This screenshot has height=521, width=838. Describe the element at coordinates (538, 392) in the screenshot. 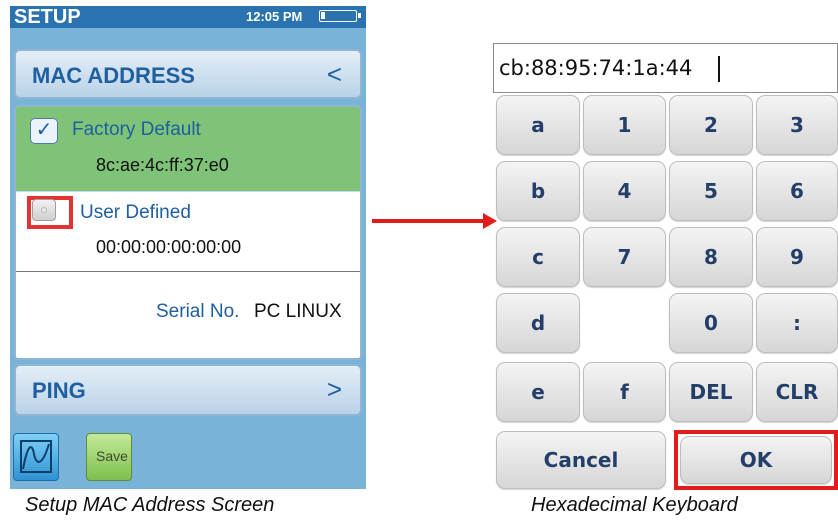

I see `key-e: e` at that location.